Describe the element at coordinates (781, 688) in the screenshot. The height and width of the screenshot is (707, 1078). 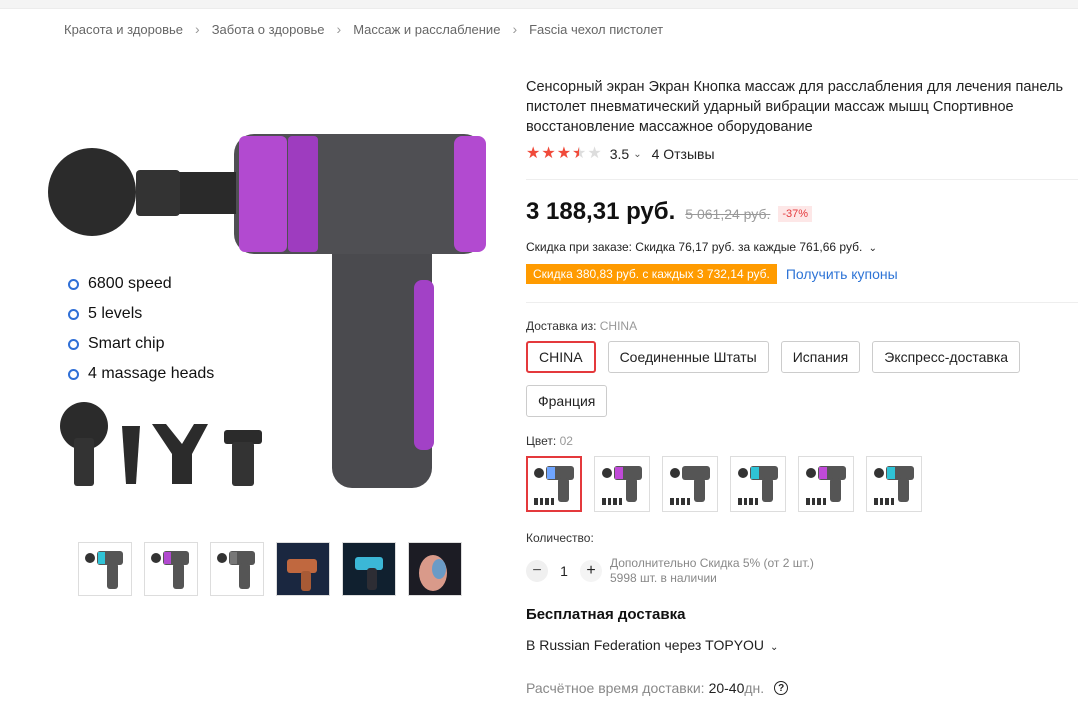
I see `help-icon: ?` at that location.